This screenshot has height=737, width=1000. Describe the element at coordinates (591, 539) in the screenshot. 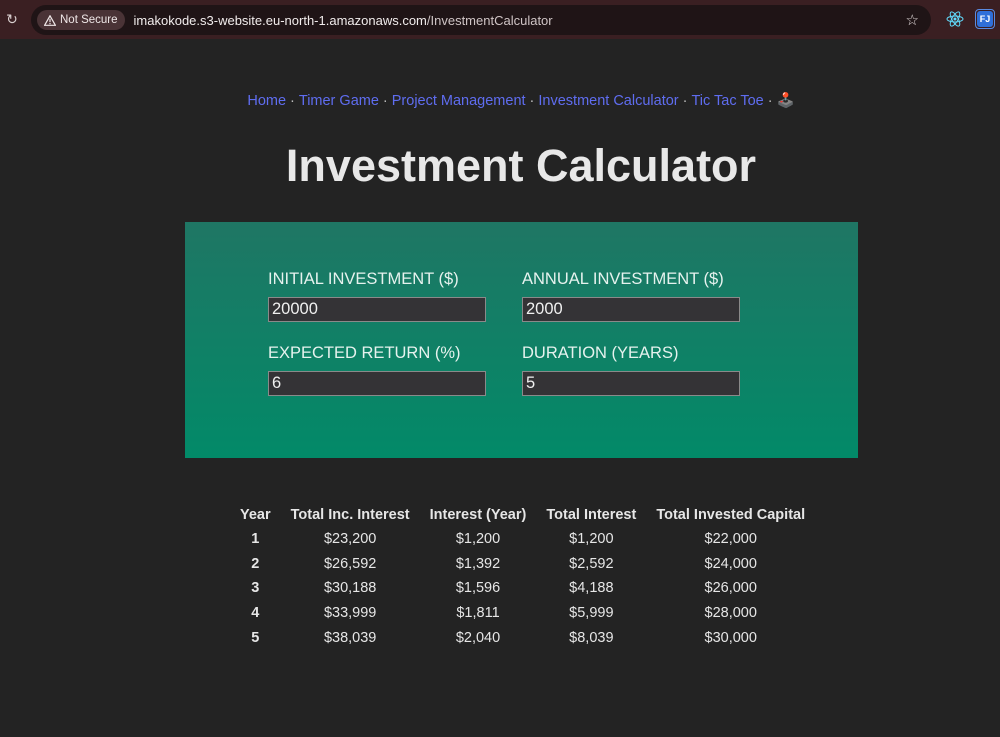

I see `cell-total-interest: $1,200` at that location.